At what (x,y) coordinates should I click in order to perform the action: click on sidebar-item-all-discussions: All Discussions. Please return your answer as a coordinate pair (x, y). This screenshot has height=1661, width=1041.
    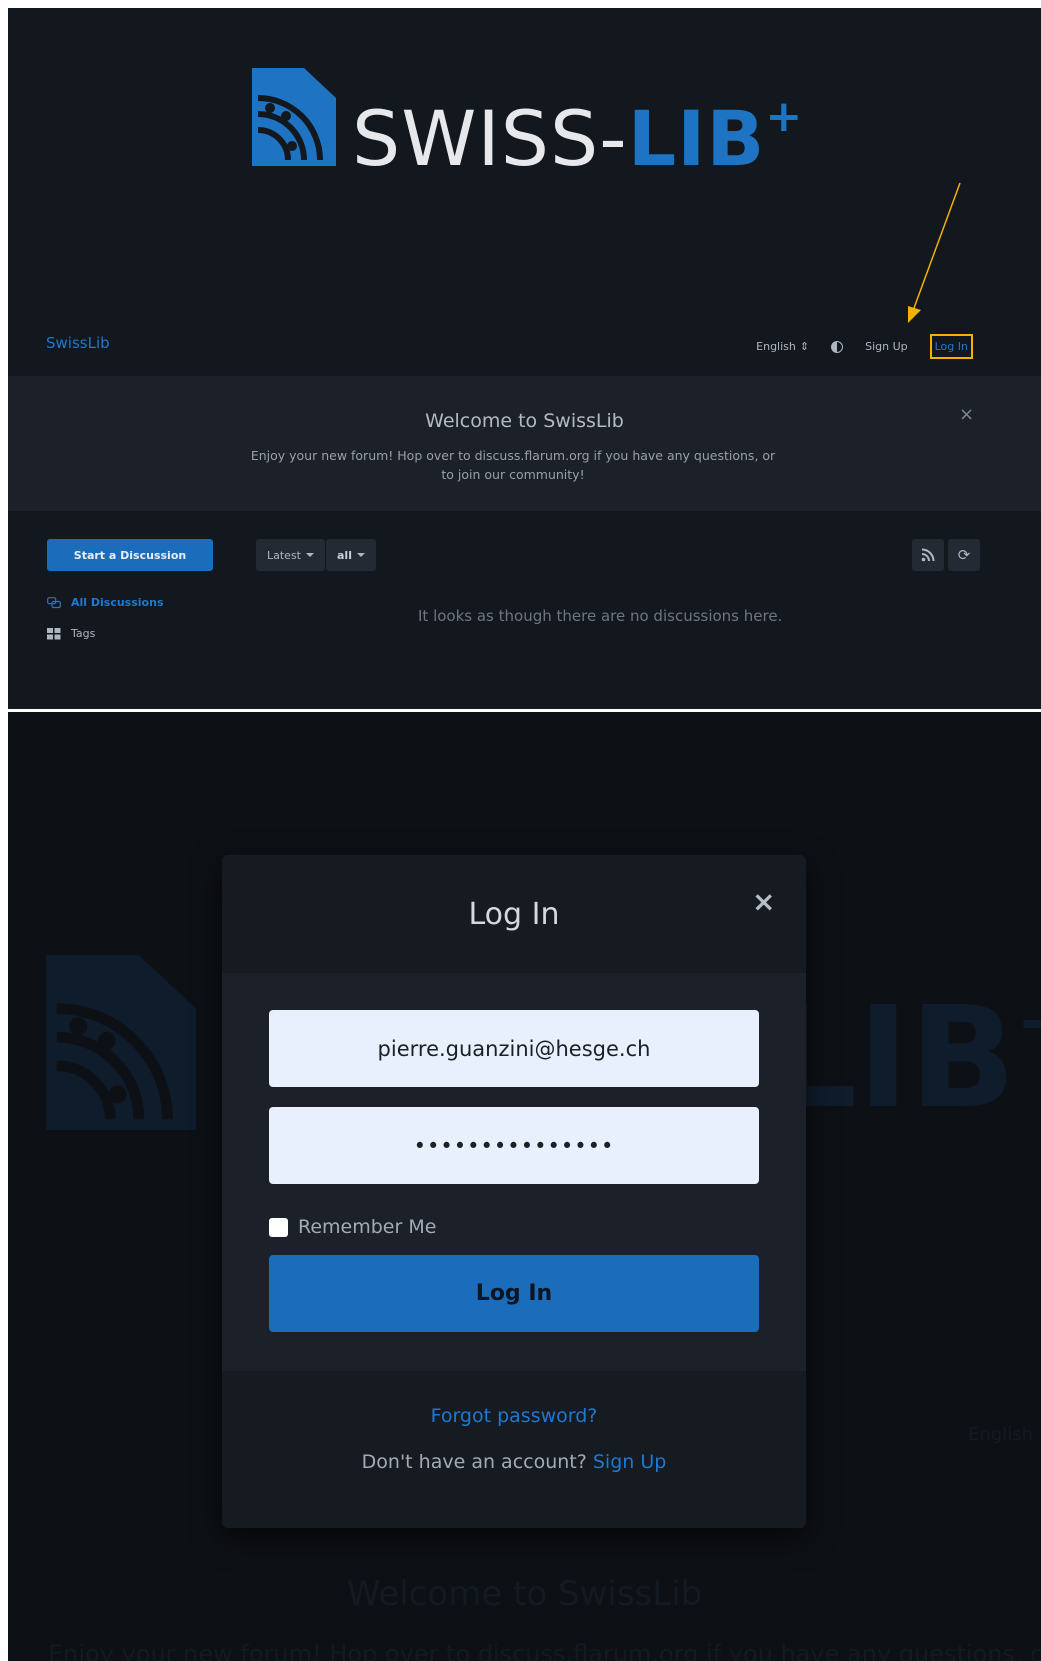
    Looking at the image, I should click on (105, 602).